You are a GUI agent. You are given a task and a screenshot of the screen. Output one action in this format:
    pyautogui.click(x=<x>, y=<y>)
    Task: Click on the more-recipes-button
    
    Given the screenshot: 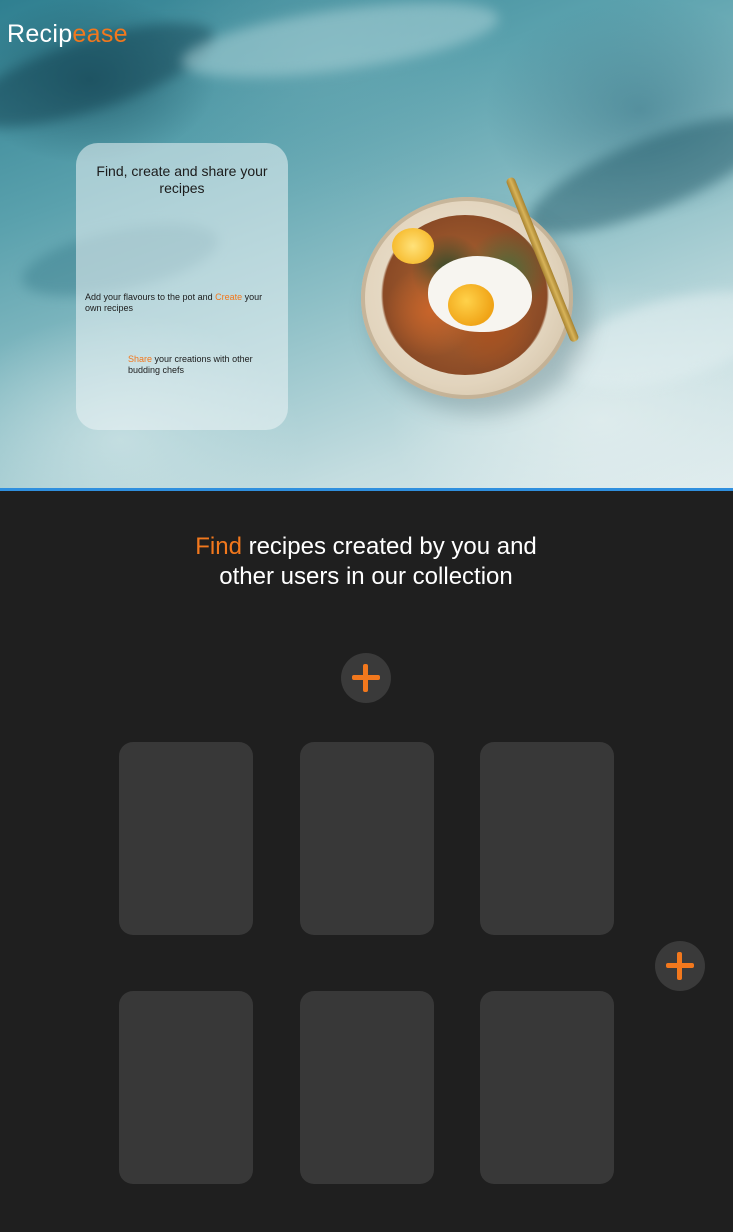 What is the action you would take?
    pyautogui.click(x=680, y=966)
    